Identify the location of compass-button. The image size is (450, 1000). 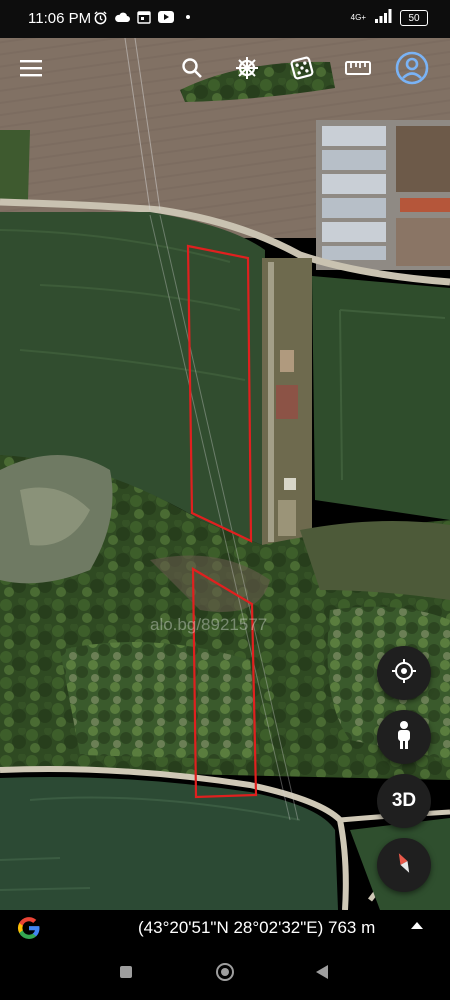
(404, 865).